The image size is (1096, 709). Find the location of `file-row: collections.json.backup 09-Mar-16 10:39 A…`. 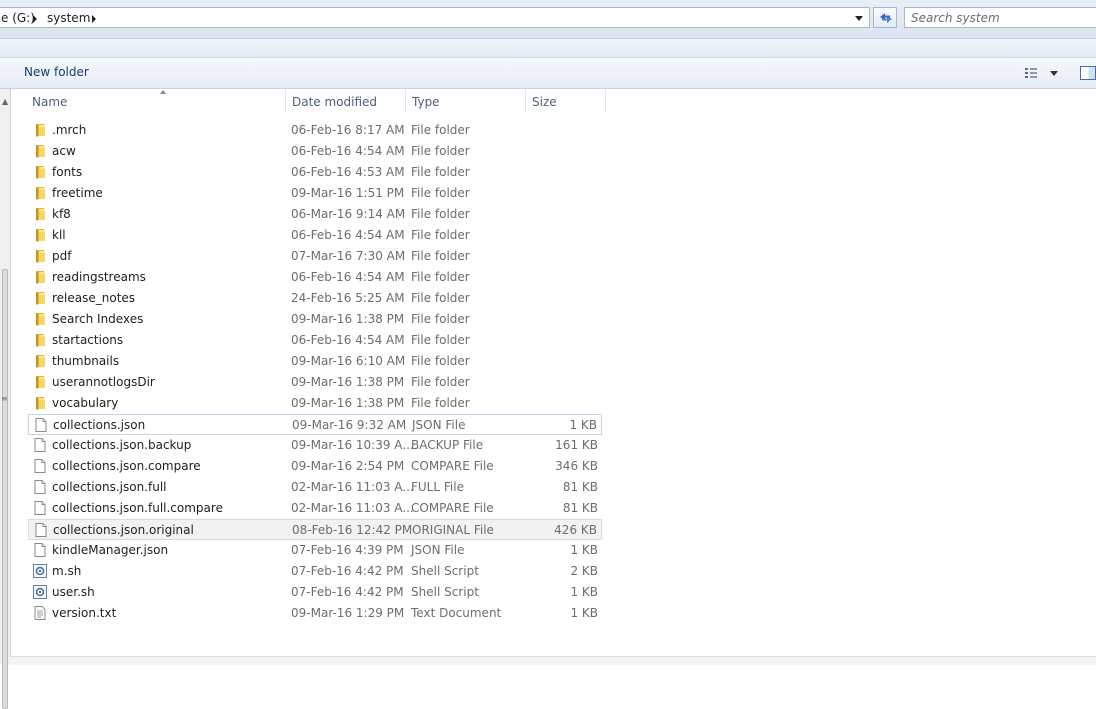

file-row: collections.json.backup 09-Mar-16 10:39 A… is located at coordinates (315, 445).